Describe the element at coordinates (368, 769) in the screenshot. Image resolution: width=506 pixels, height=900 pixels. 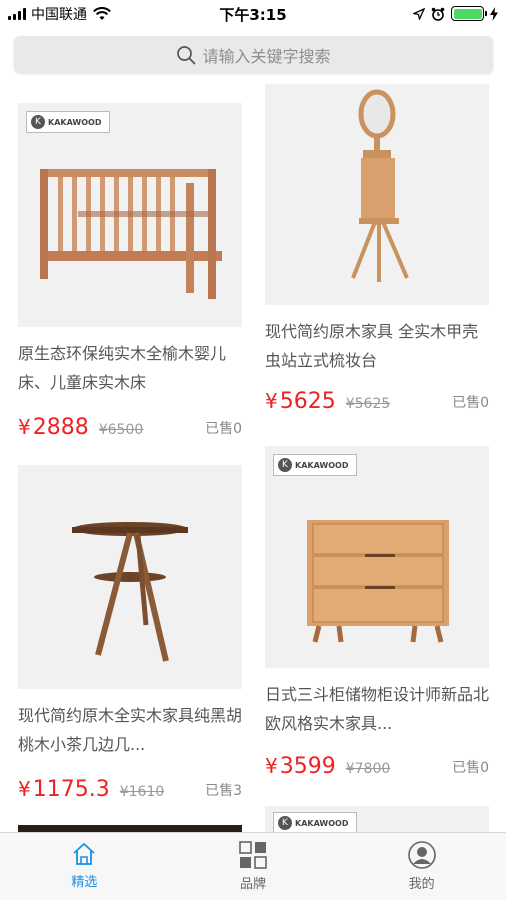
I see `original-price: ¥7800` at that location.